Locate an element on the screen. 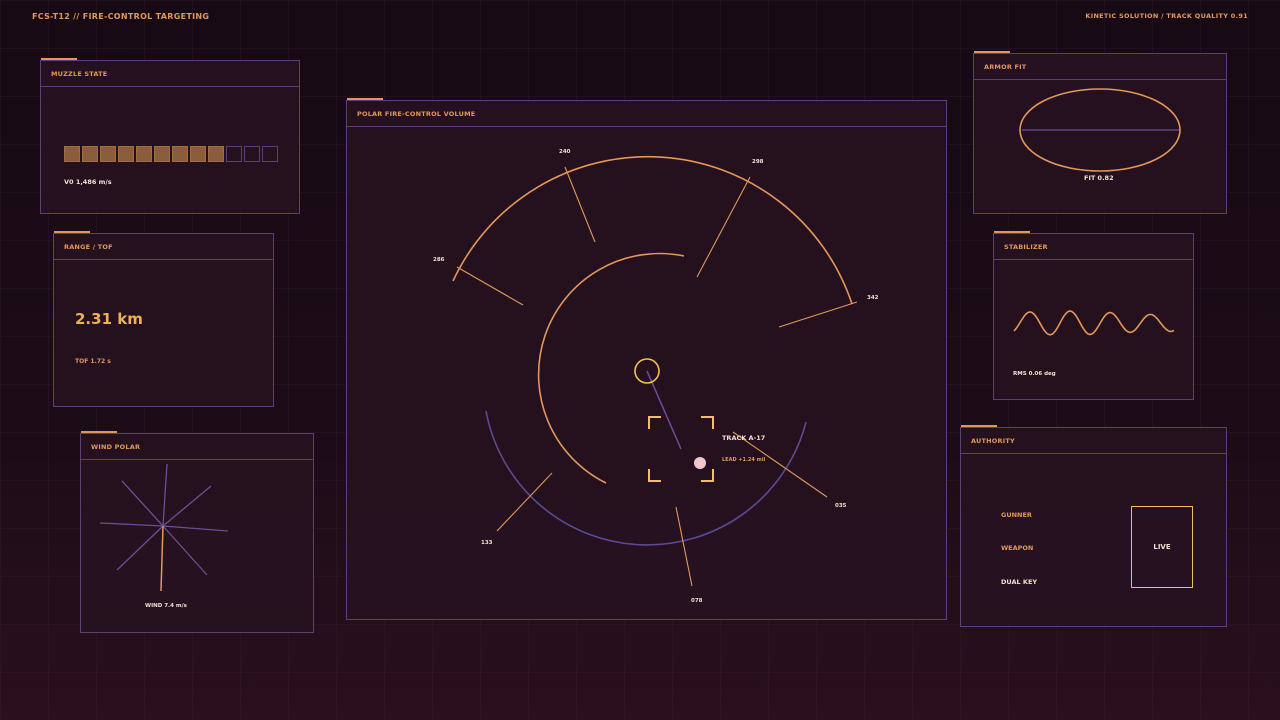 This screenshot has height=720, width=1280. authority-dual-key: DUAL KEY is located at coordinates (1019, 582).